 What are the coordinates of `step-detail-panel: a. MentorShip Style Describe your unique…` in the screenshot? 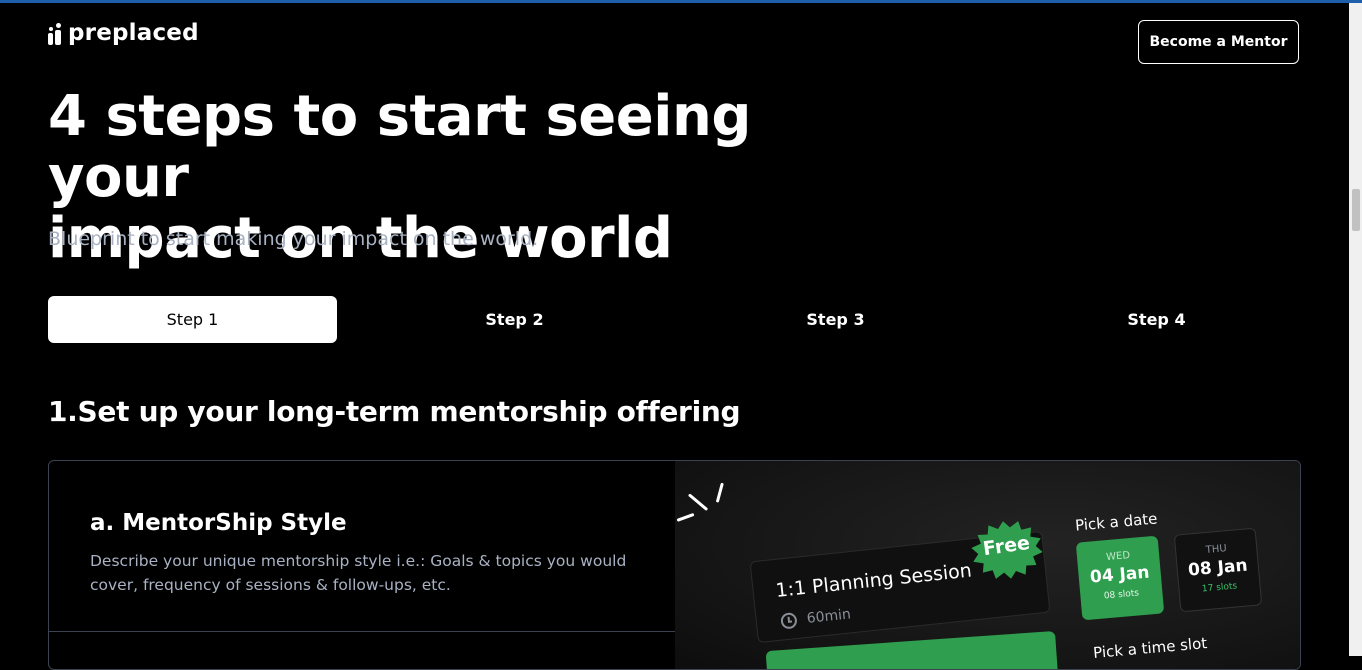 It's located at (362, 546).